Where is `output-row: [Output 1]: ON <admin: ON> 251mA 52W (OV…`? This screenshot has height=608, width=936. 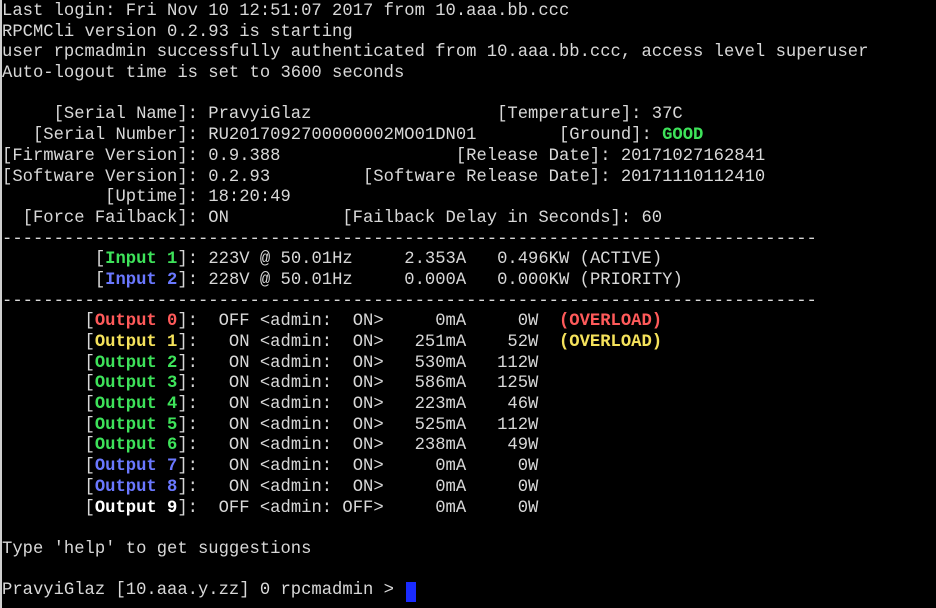
output-row: [Output 1]: ON <admin: ON> 251mA 52W (OV… is located at coordinates (469, 343).